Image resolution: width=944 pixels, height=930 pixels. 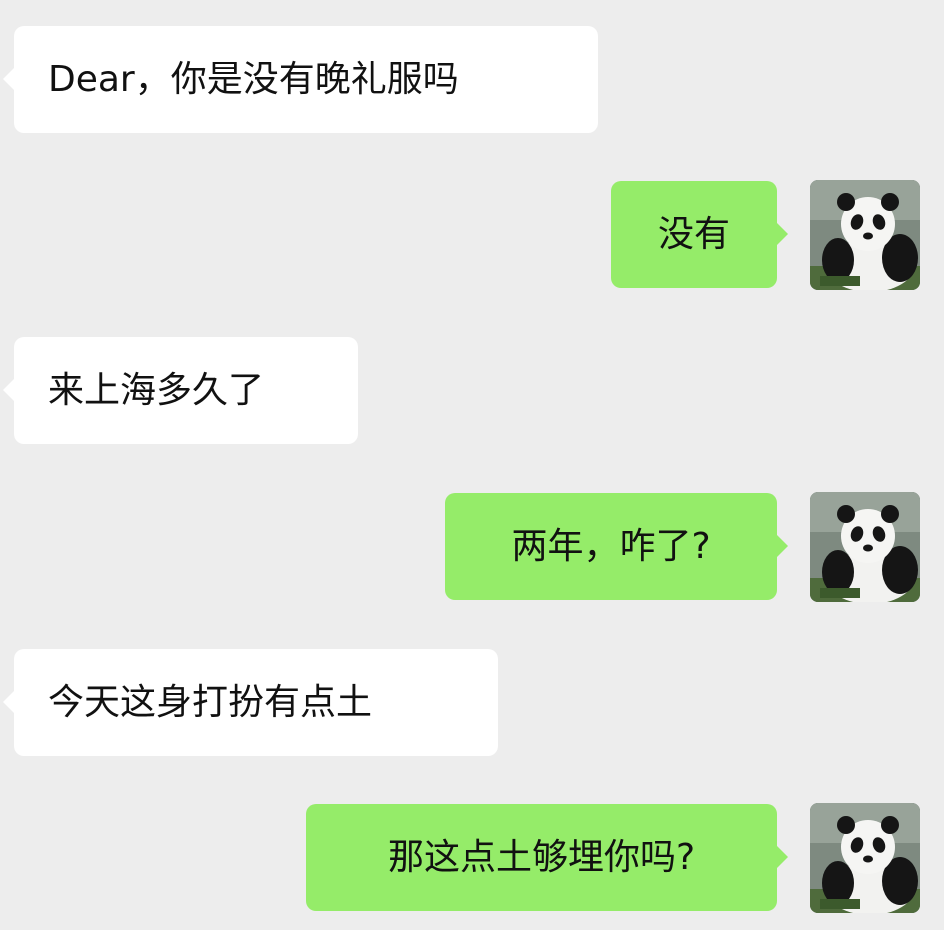 I want to click on message-text: 没有, so click(x=693, y=234).